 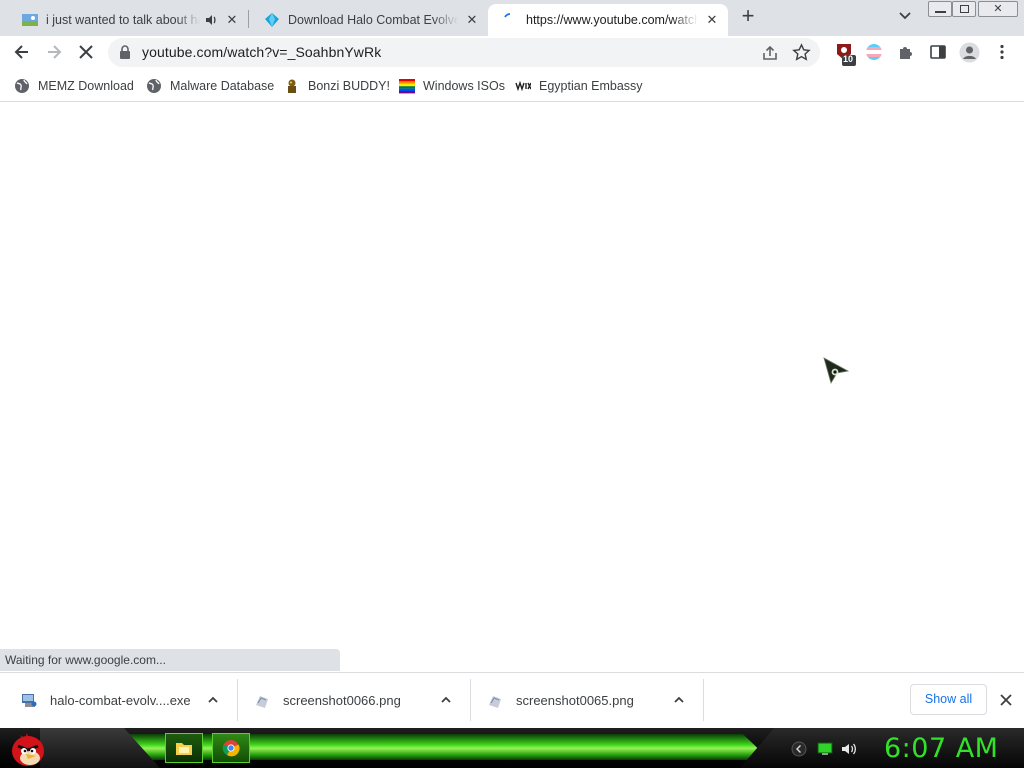 I want to click on tab-2: Download Halo Combat Evolved ✕, so click(x=369, y=20).